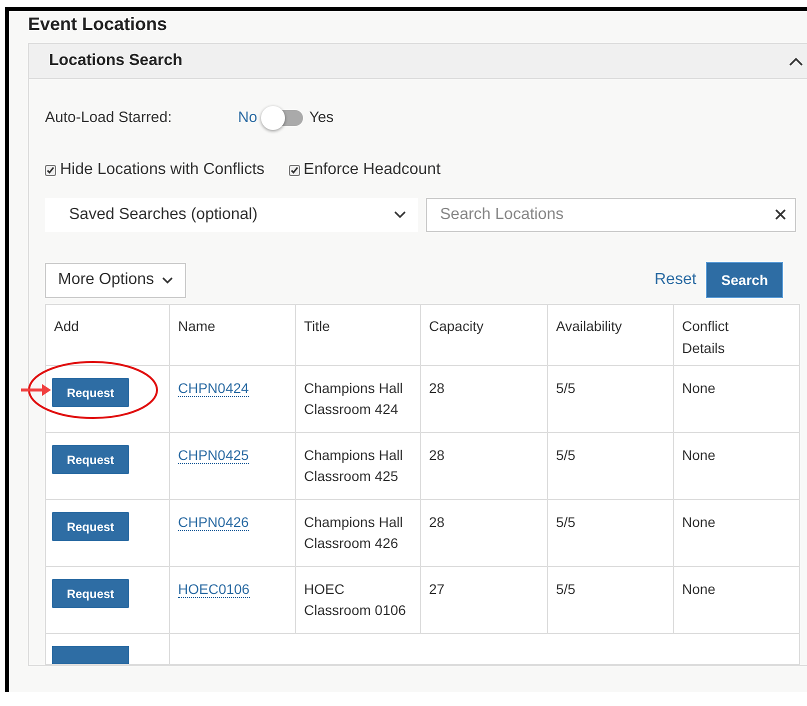 This screenshot has width=807, height=706. What do you see at coordinates (248, 118) in the screenshot?
I see `off-label: No` at bounding box center [248, 118].